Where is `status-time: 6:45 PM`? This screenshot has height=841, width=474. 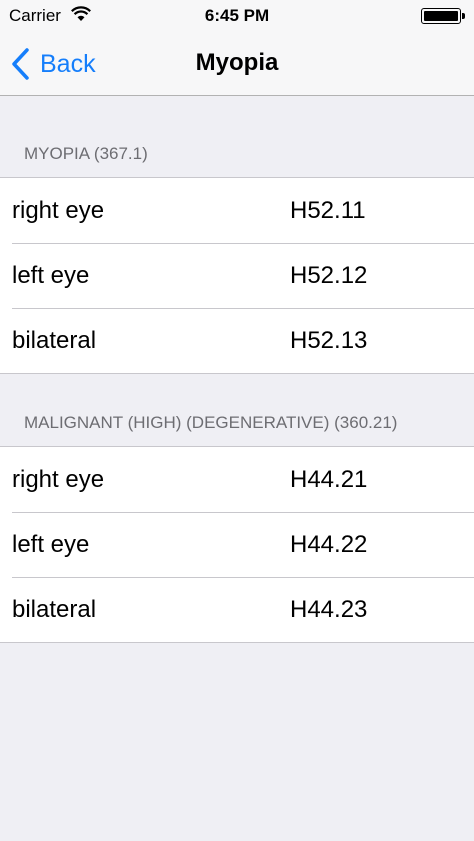
status-time: 6:45 PM is located at coordinates (237, 15).